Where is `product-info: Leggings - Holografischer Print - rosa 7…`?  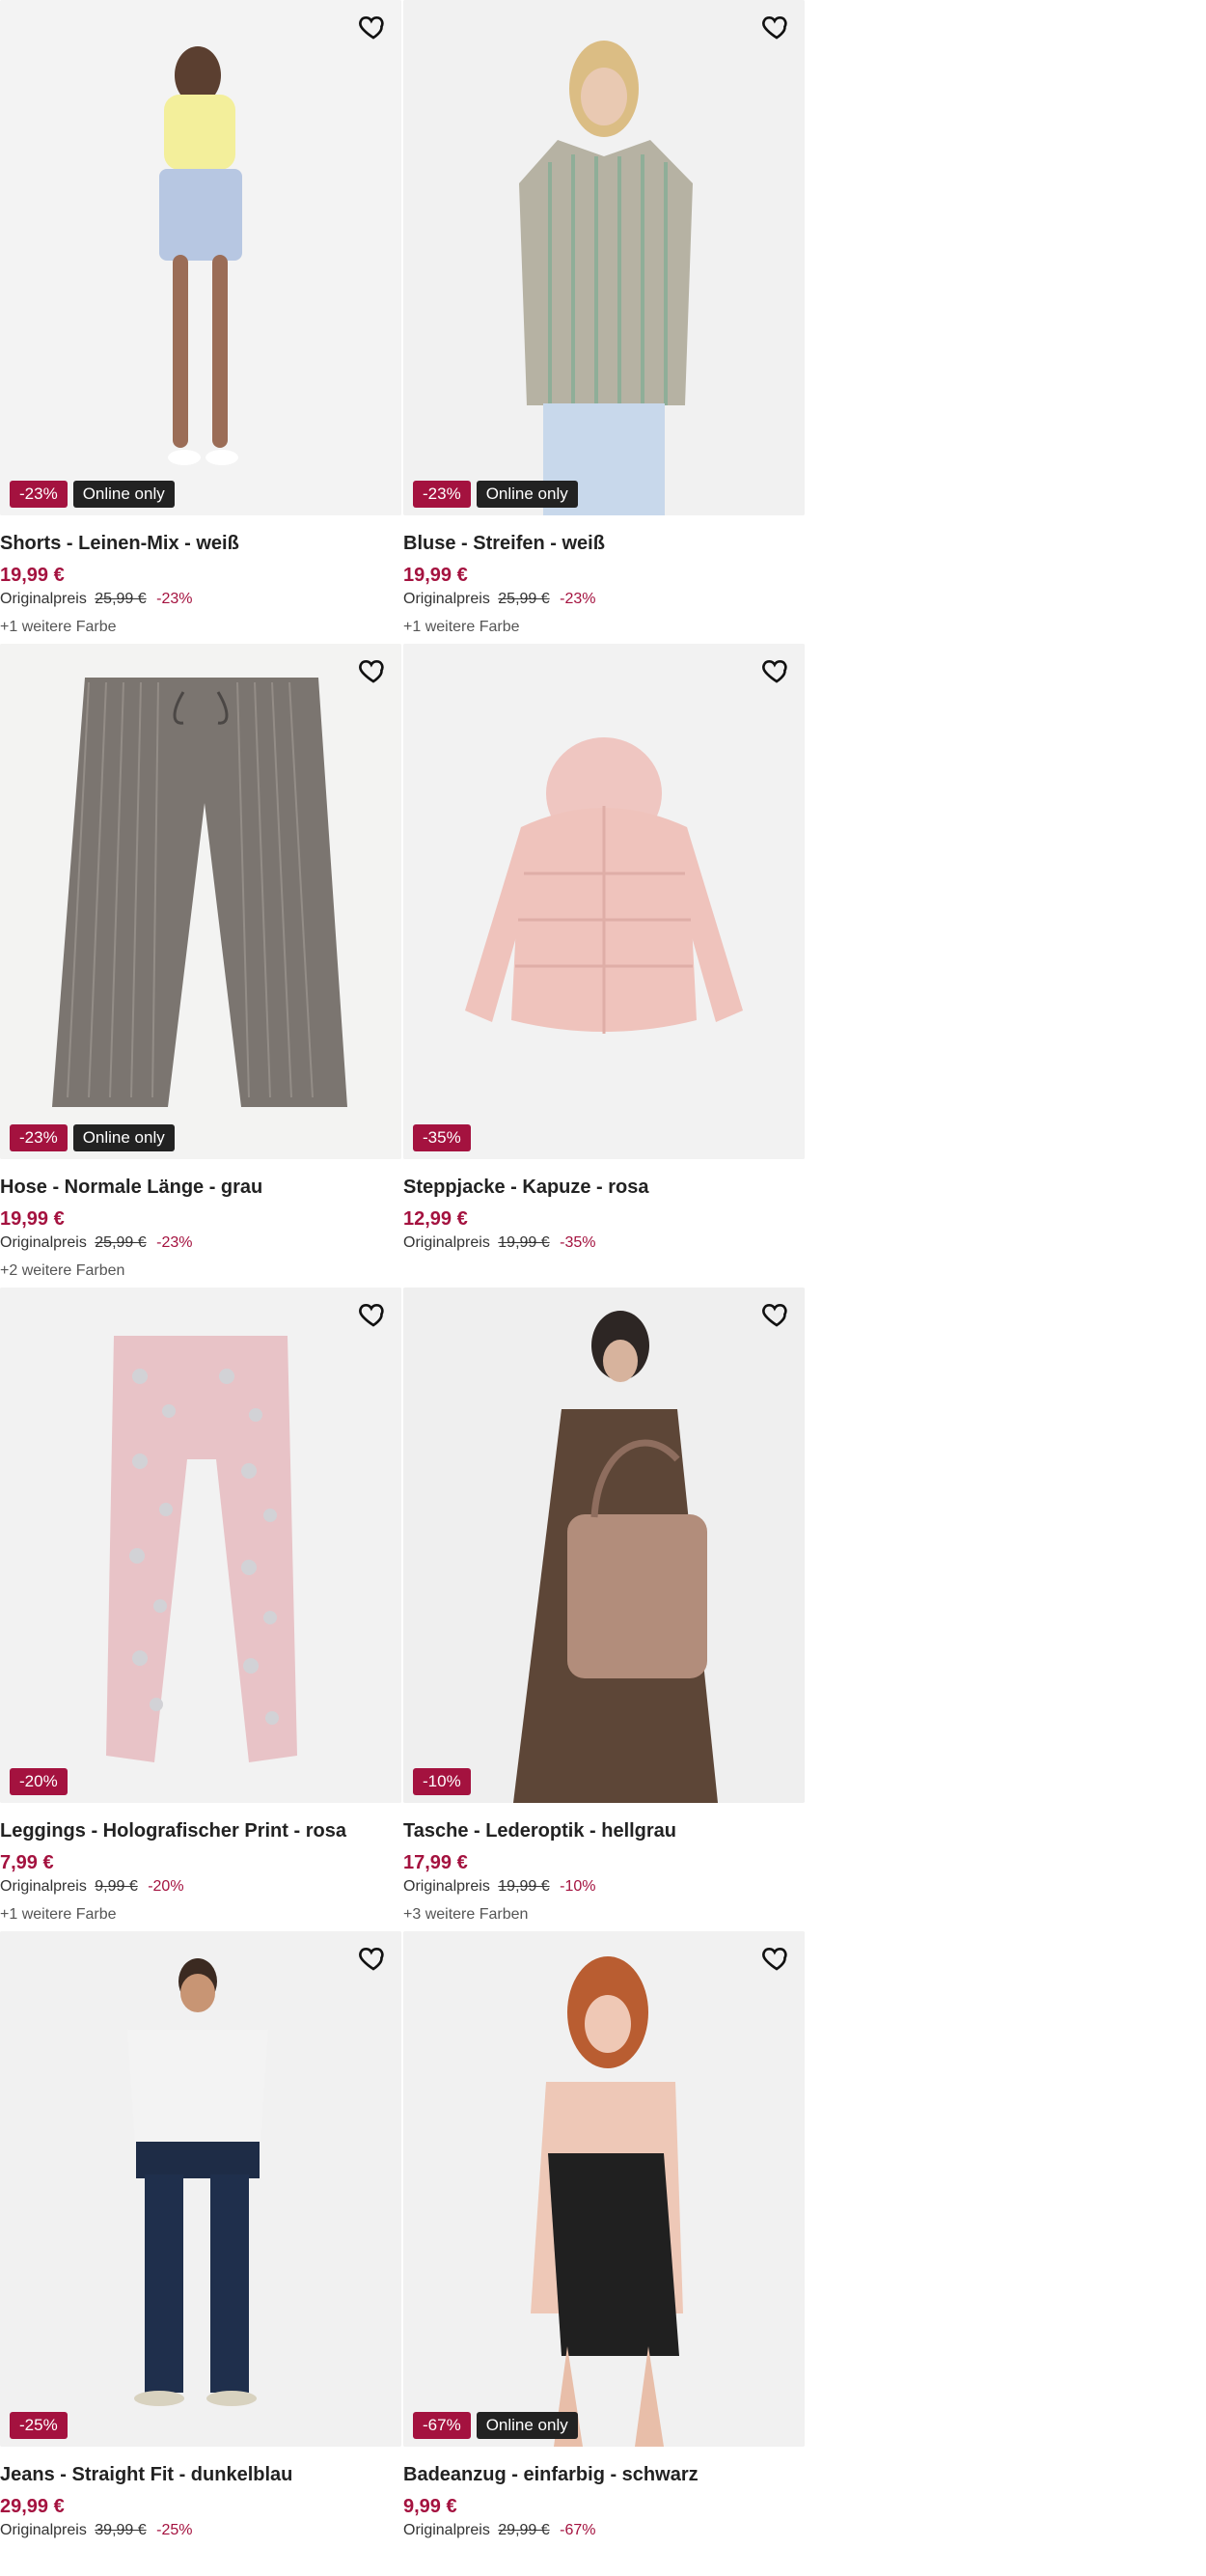 product-info: Leggings - Holografischer Print - rosa 7… is located at coordinates (201, 1871).